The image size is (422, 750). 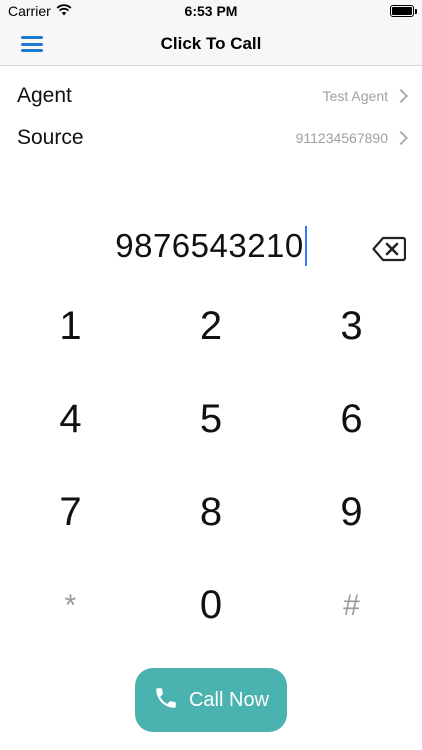 What do you see at coordinates (70, 419) in the screenshot?
I see `key-4: 4` at bounding box center [70, 419].